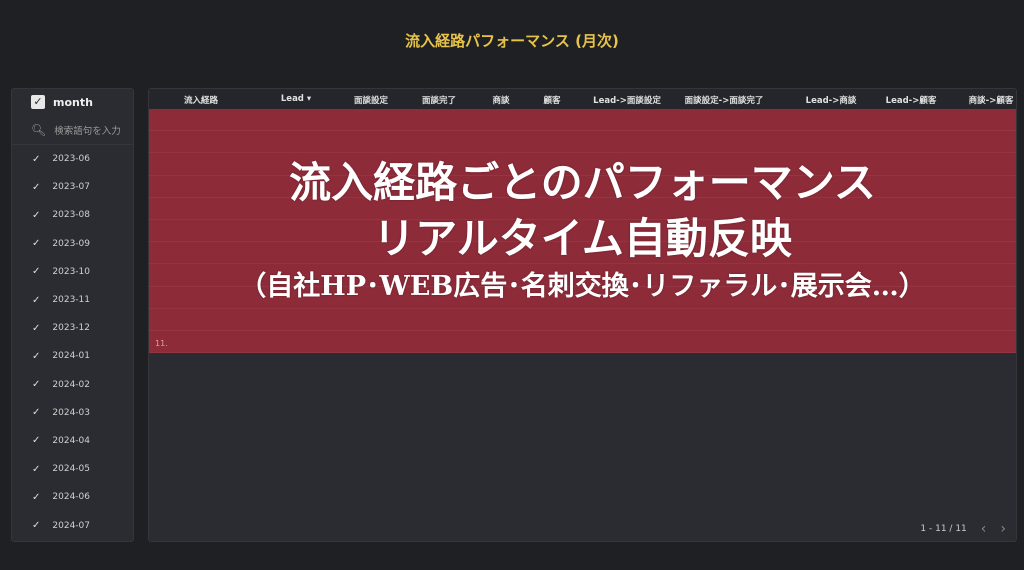 The height and width of the screenshot is (570, 1024). Describe the element at coordinates (1003, 529) in the screenshot. I see `next-page-icon: ›` at that location.